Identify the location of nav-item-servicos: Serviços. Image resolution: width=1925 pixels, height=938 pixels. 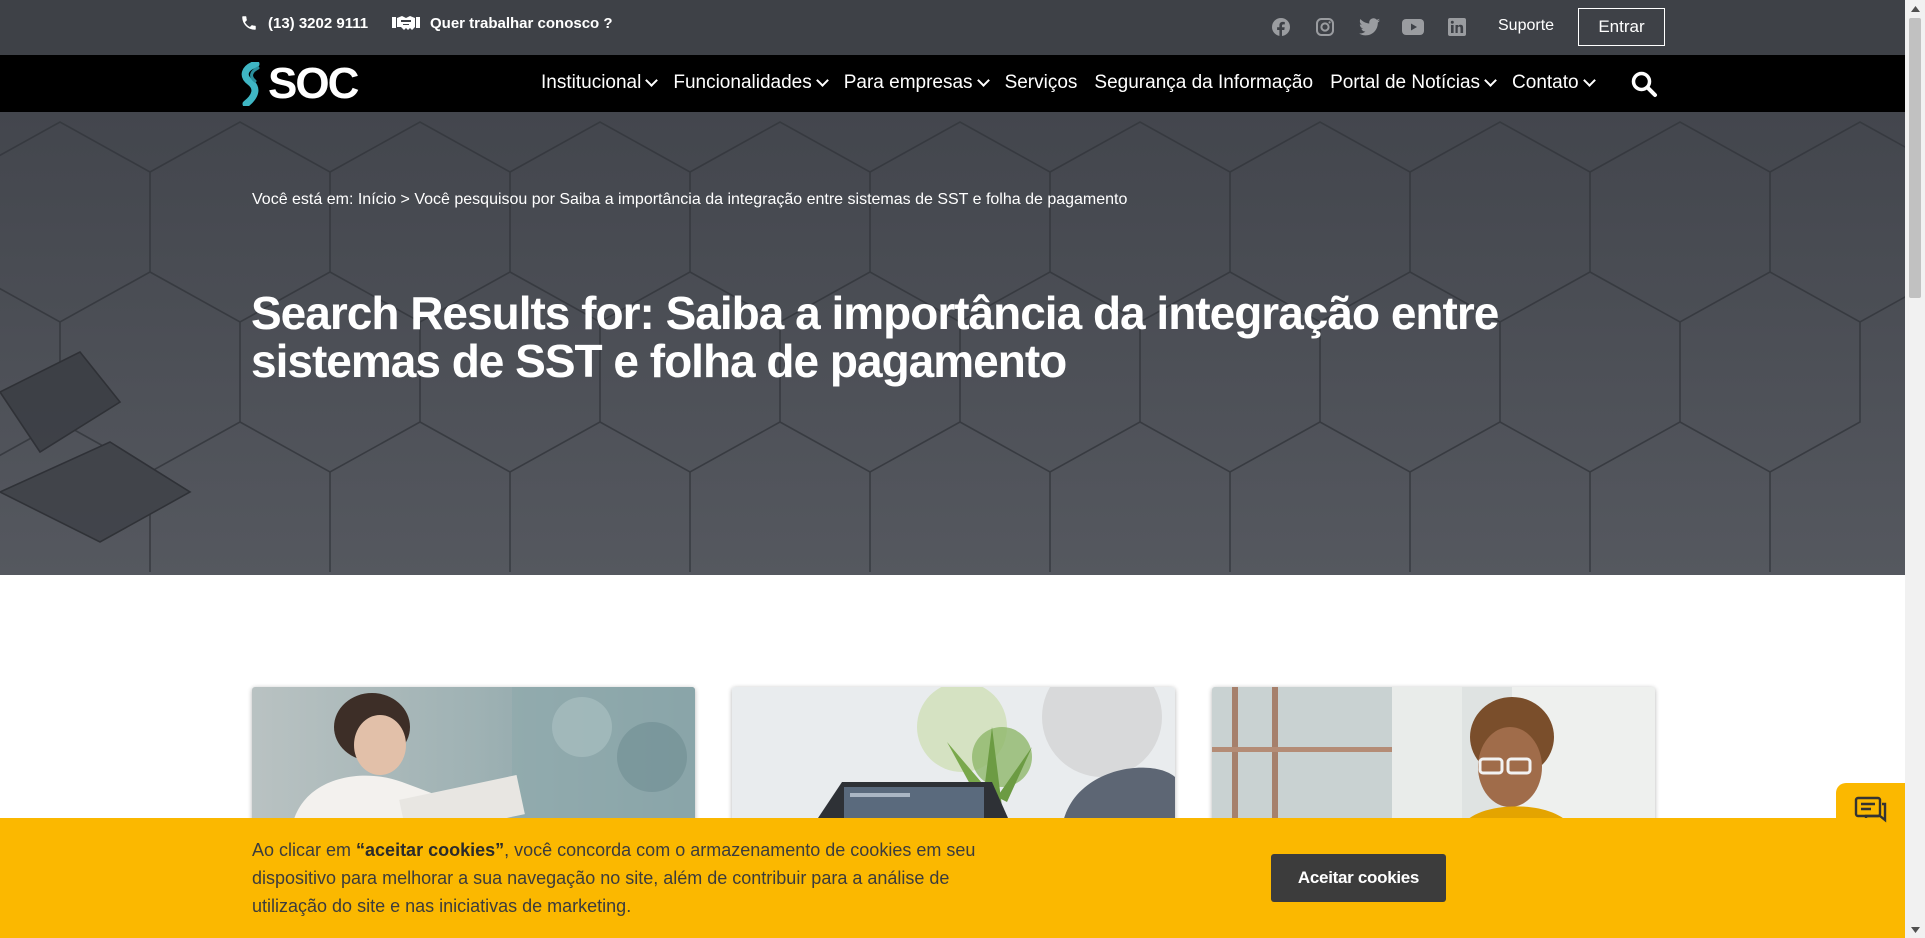
(1041, 83).